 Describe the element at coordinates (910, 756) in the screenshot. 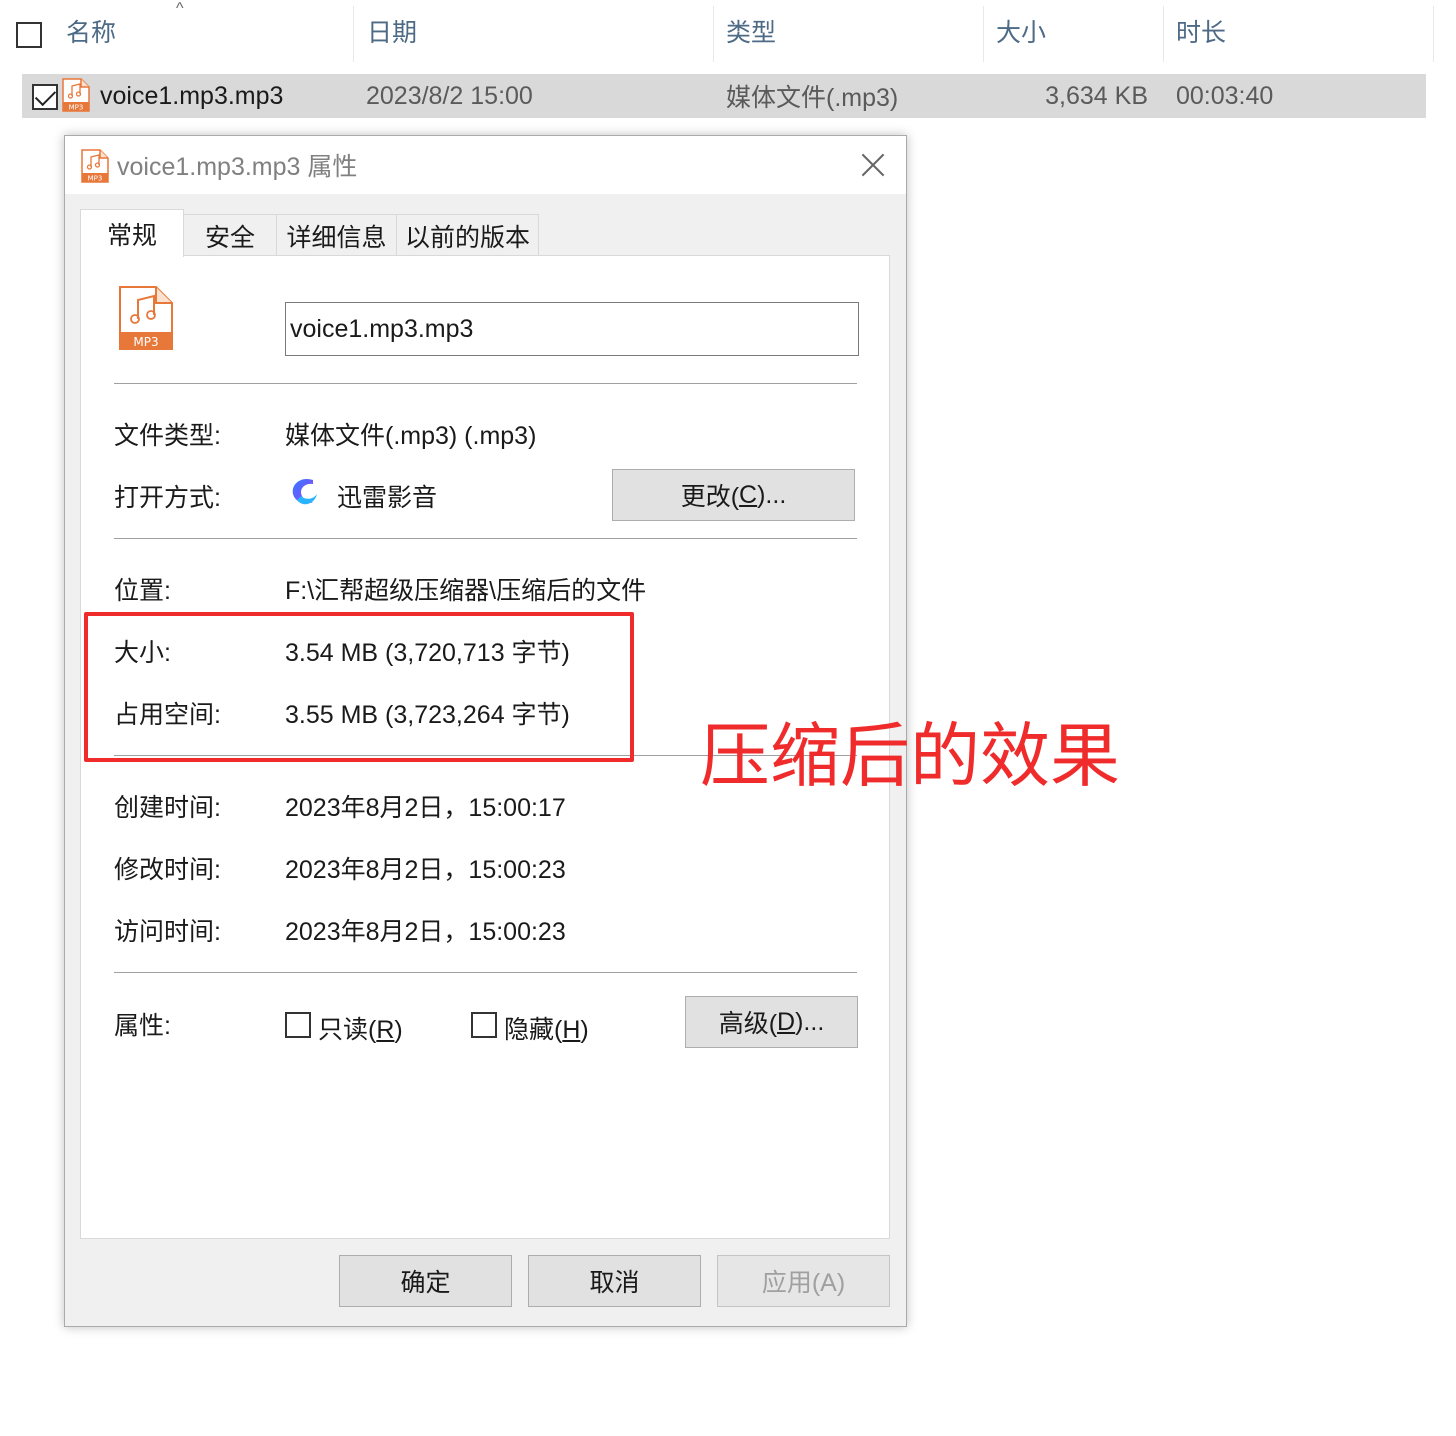

I see `annotation-text: 压缩后的效果` at that location.